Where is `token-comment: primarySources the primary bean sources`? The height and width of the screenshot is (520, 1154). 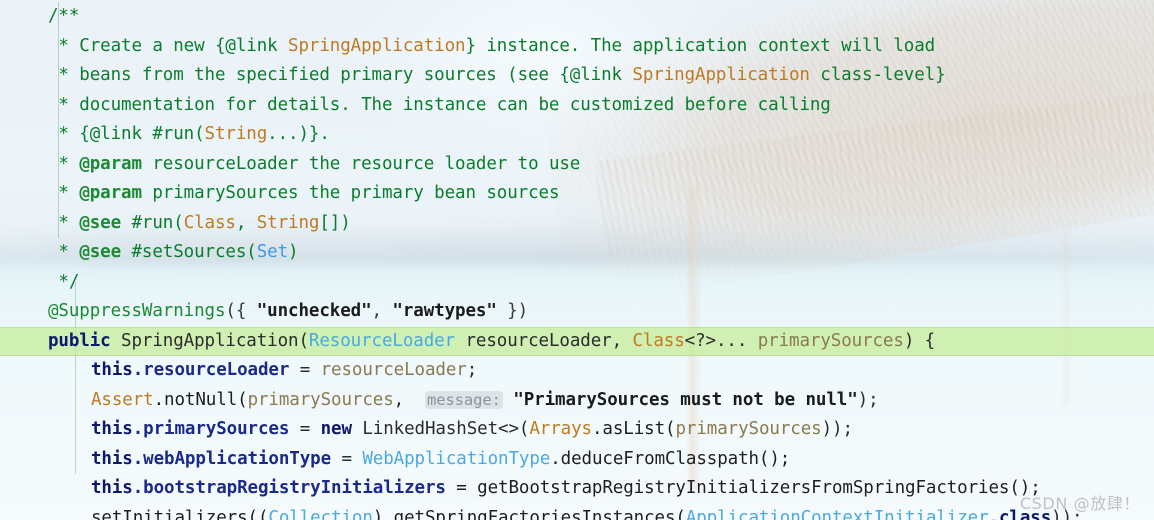 token-comment: primarySources the primary bean sources is located at coordinates (350, 193).